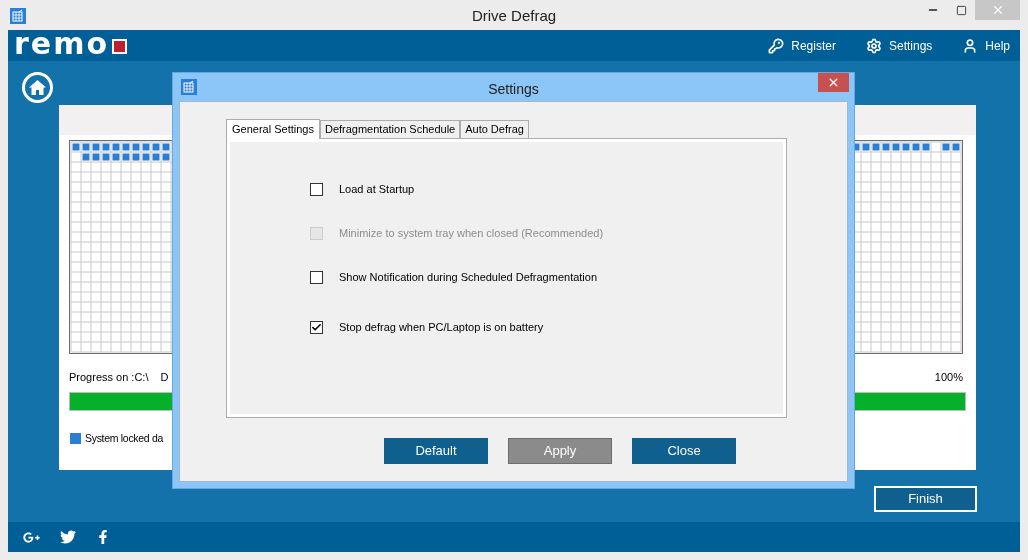 This screenshot has width=1028, height=560. I want to click on check-icon, so click(316, 327).